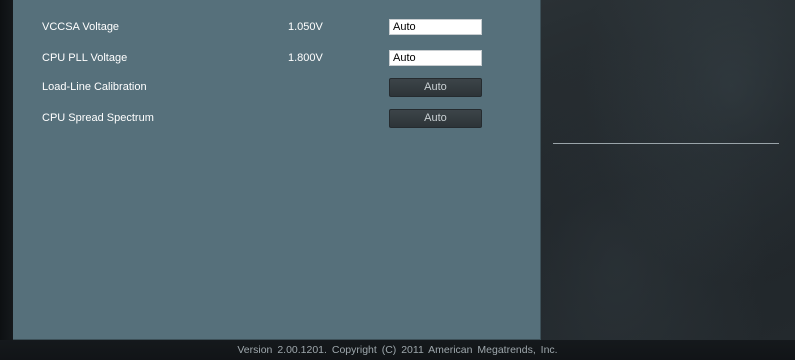  Describe the element at coordinates (666, 143) in the screenshot. I see `help-divider` at that location.